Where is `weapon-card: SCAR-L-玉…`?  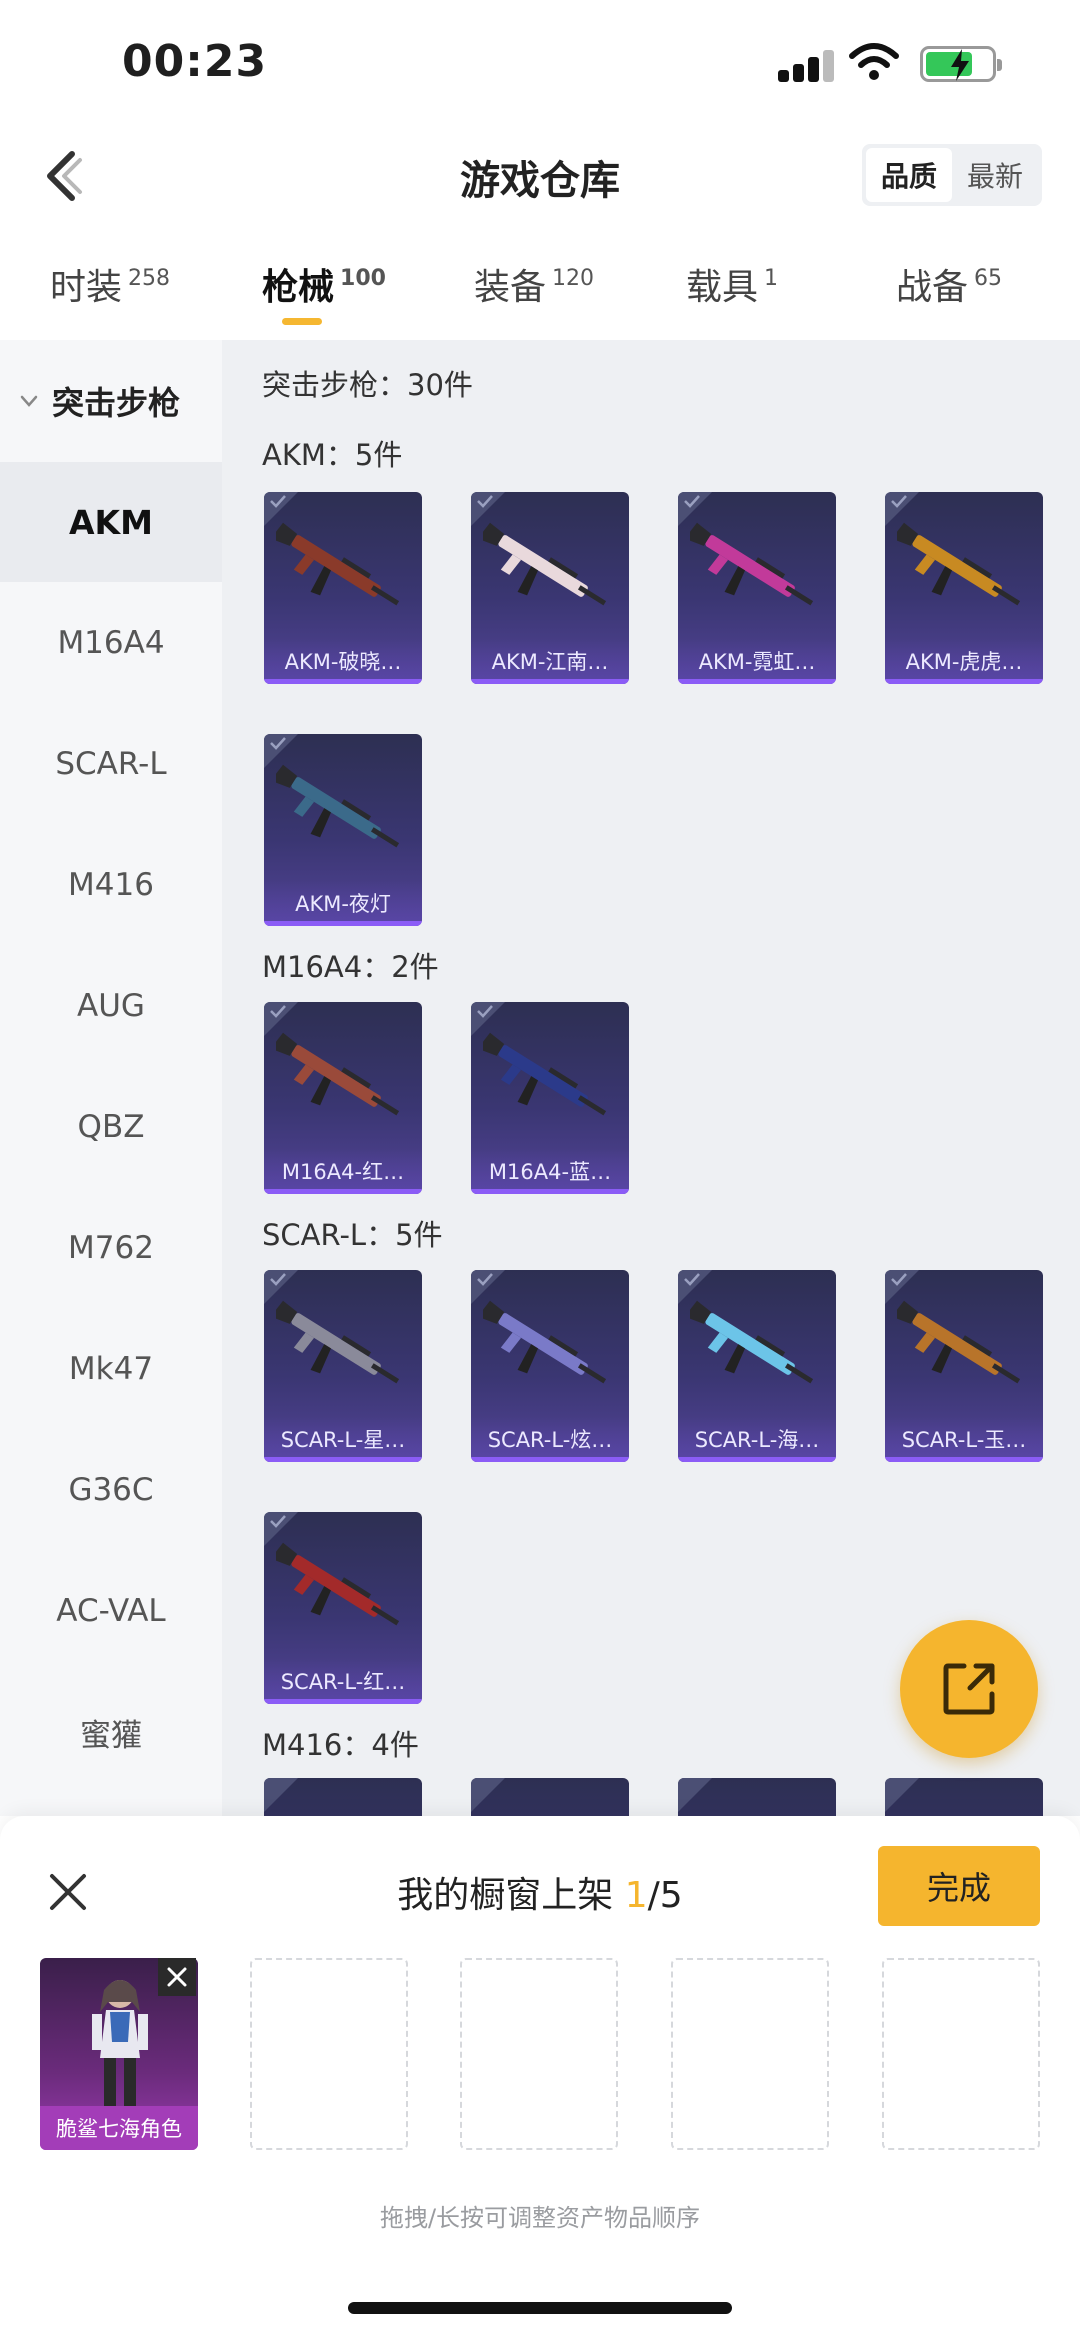 weapon-card: SCAR-L-玉… is located at coordinates (964, 1366).